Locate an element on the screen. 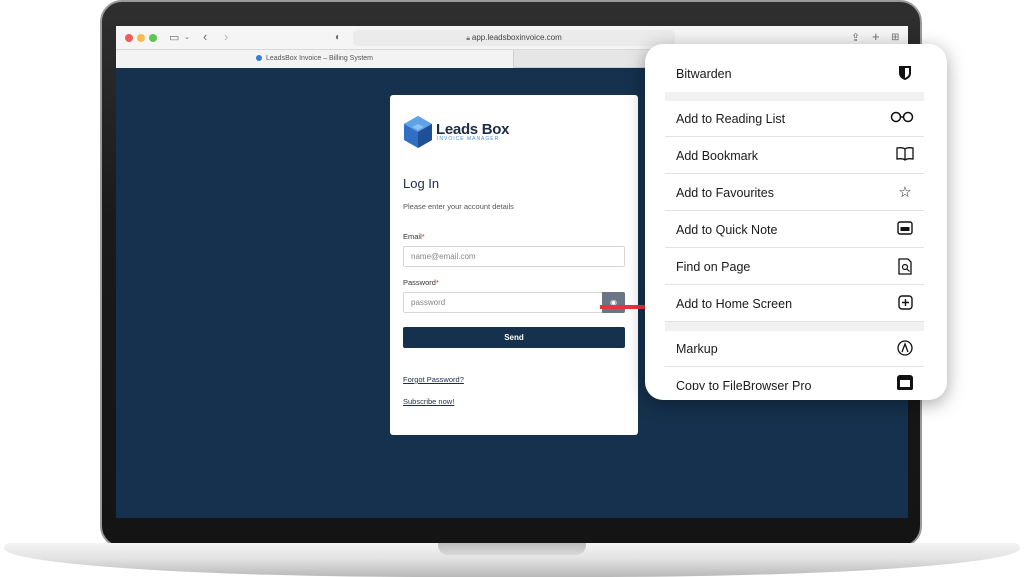 The width and height of the screenshot is (1024, 577). menu-item-label: Add to Quick Note is located at coordinates (727, 230).